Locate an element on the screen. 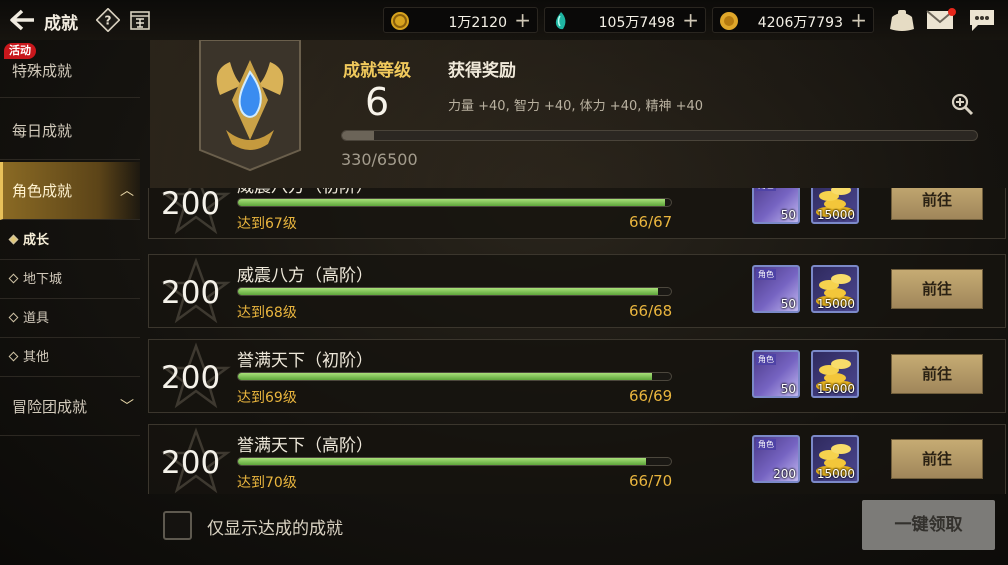 The width and height of the screenshot is (1008, 565). sidebar-subitem-label: 地下城 is located at coordinates (43, 279).